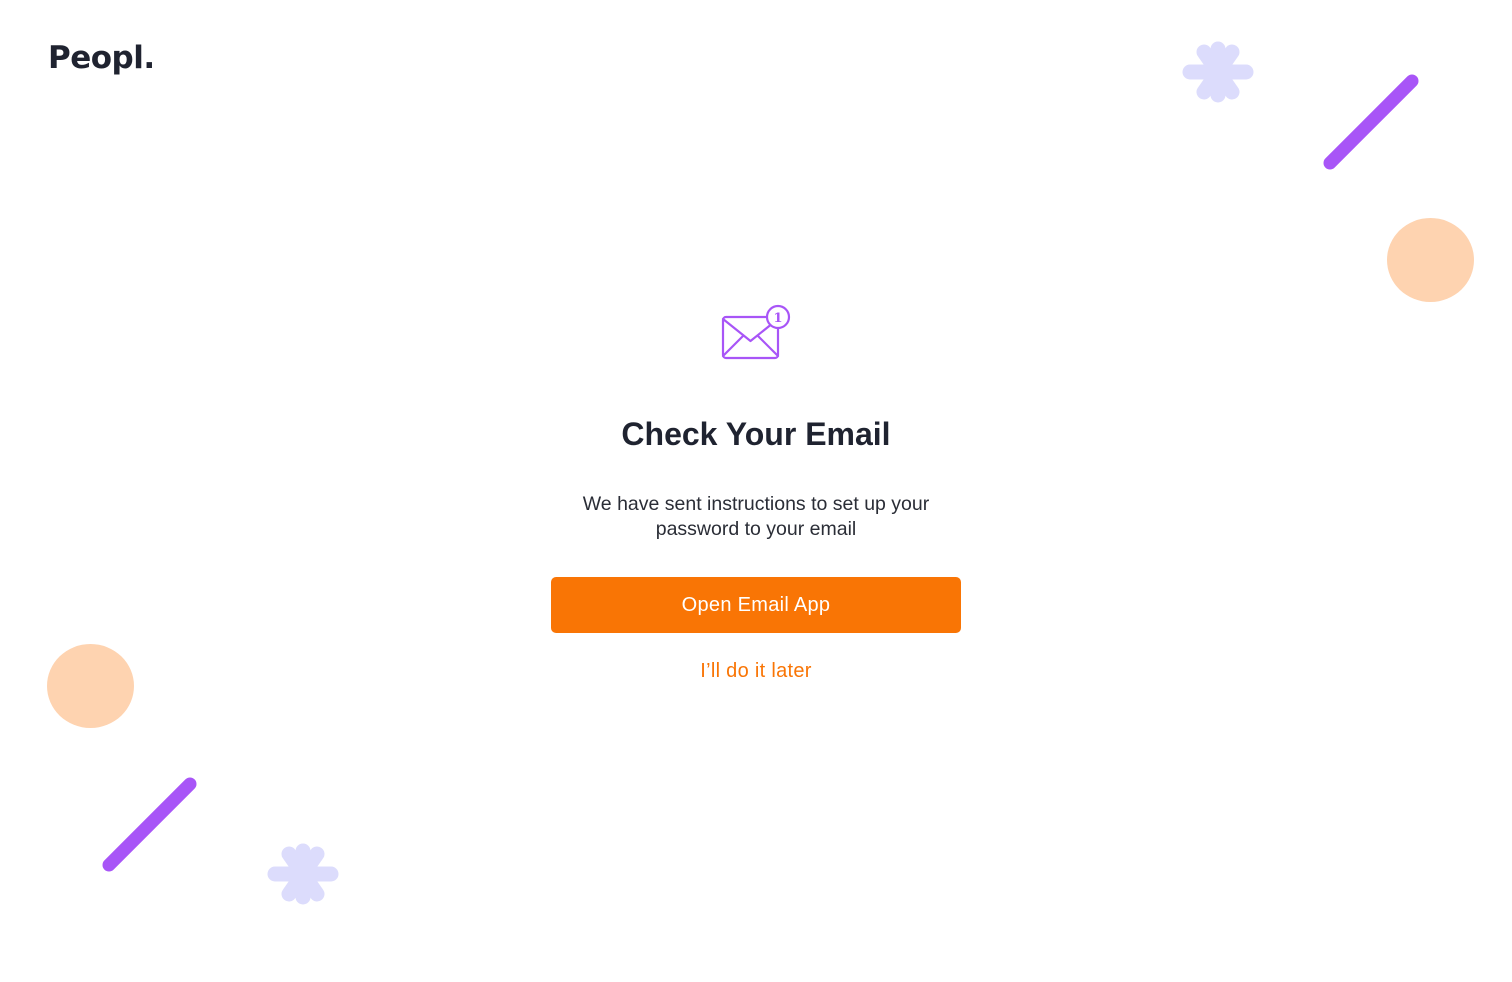 The width and height of the screenshot is (1512, 982). What do you see at coordinates (756, 529) in the screenshot?
I see `instructions-line-2: password to your email` at bounding box center [756, 529].